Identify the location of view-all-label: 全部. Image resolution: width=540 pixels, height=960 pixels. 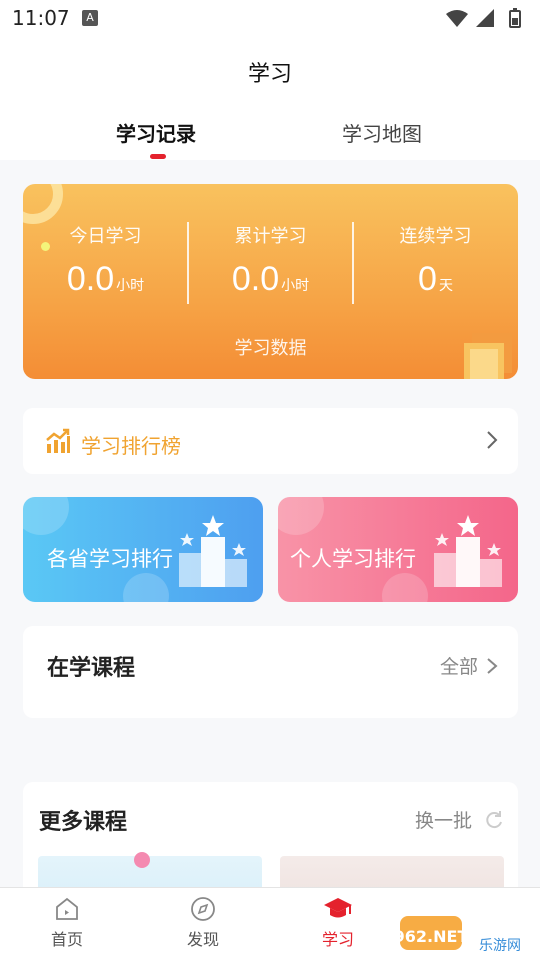
(458, 667).